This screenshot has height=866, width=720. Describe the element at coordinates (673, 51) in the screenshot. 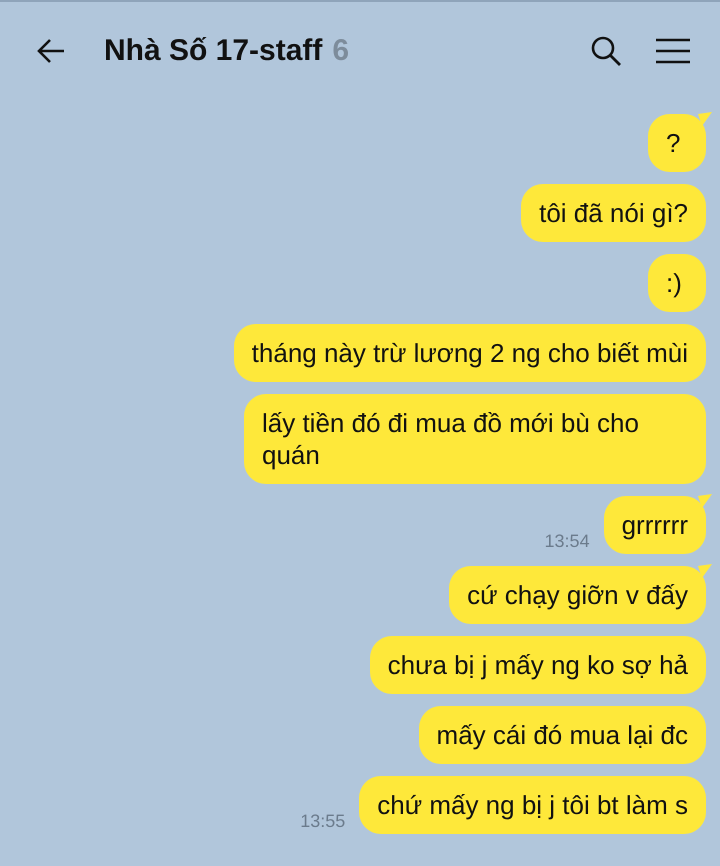

I see `menu-icon` at that location.